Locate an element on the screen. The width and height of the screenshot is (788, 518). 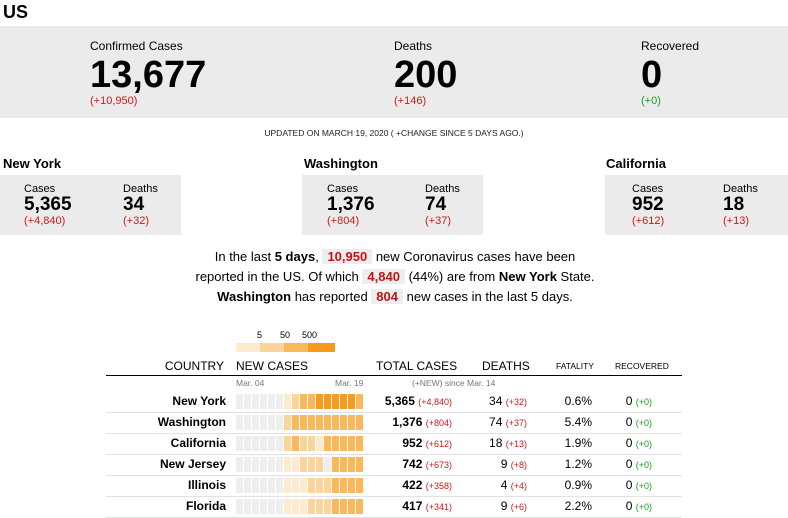
column-header-recovered: RECOVERED is located at coordinates (642, 366).